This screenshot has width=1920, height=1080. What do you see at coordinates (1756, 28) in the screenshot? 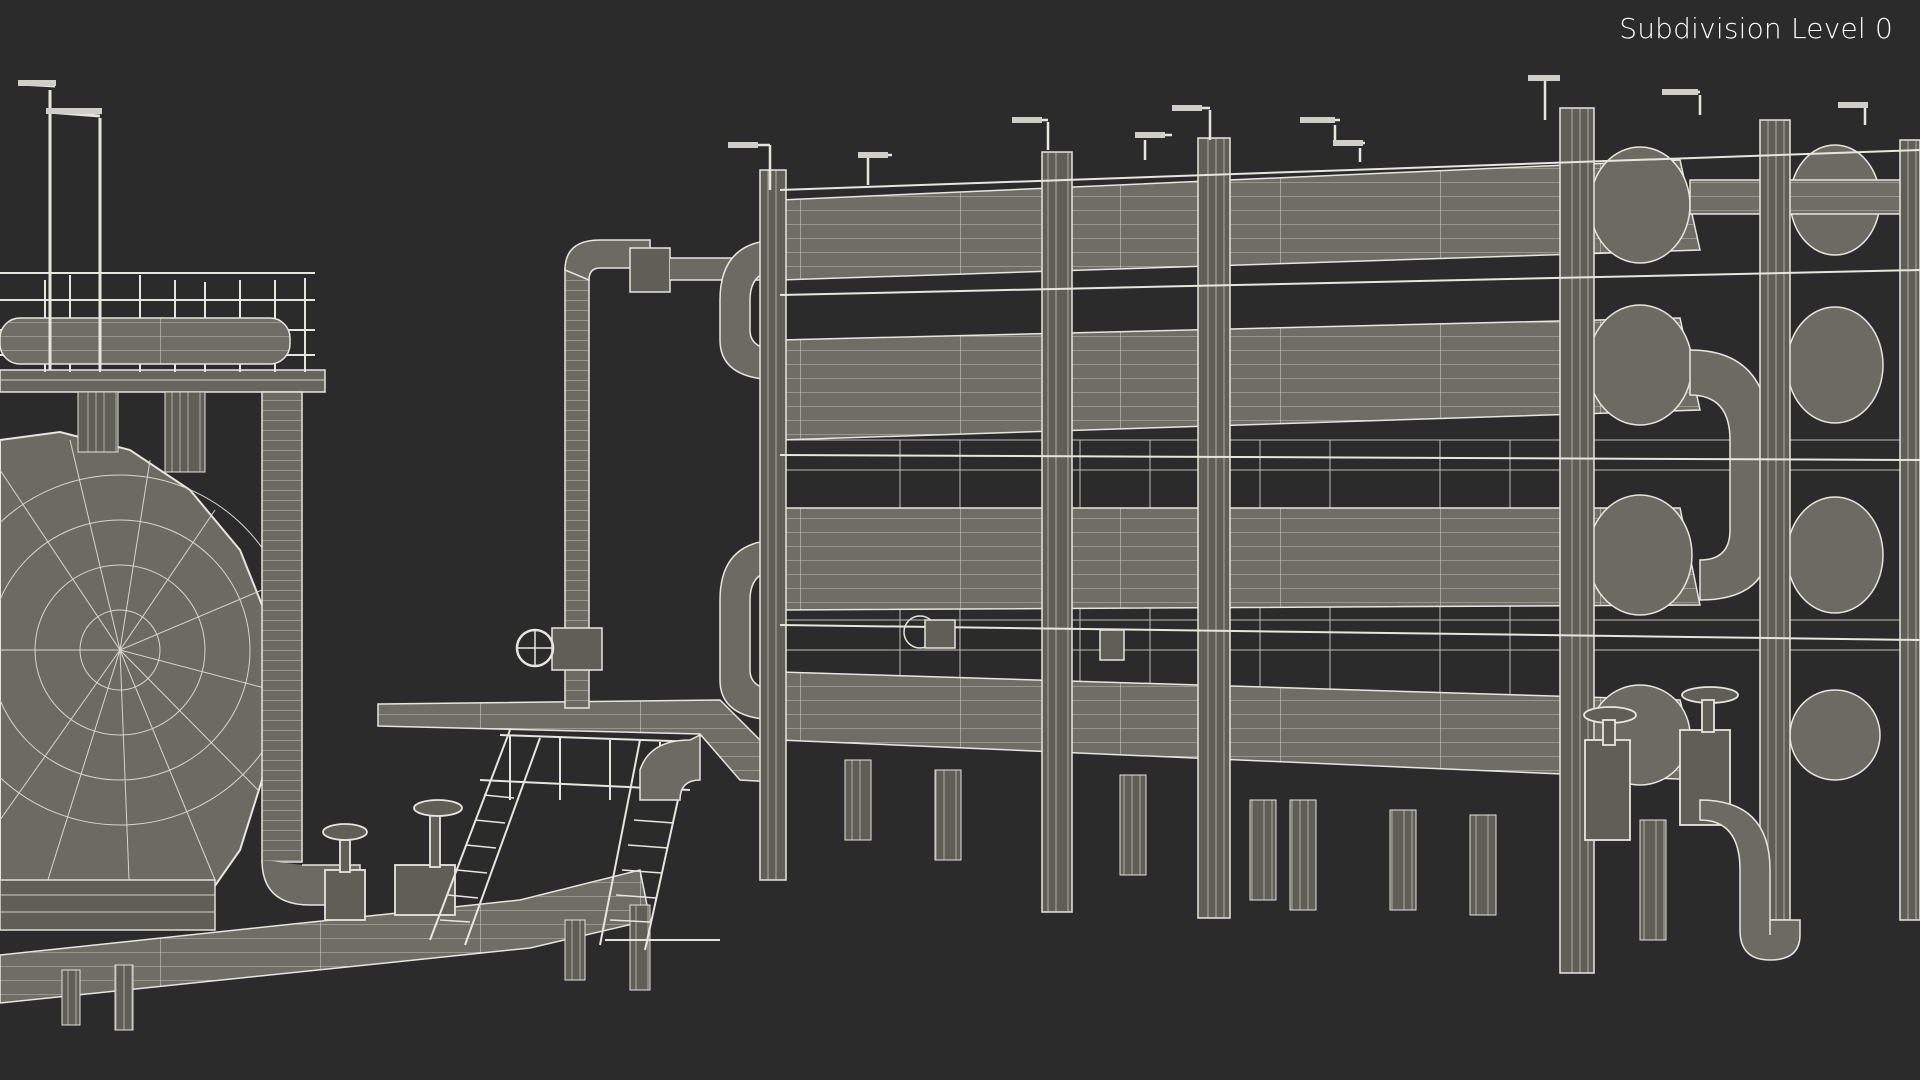
I see `subdivision-level-label: Subdivision Level 0` at bounding box center [1756, 28].